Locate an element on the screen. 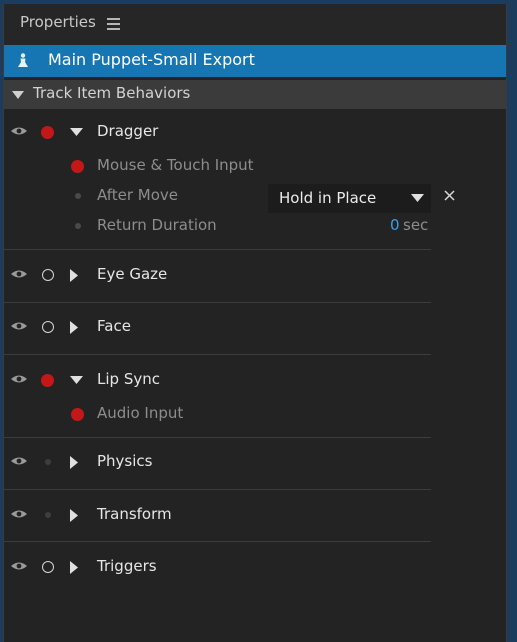 The height and width of the screenshot is (642, 517). behavior-row-eye-gaze: Eye Gaze is located at coordinates (219, 275).